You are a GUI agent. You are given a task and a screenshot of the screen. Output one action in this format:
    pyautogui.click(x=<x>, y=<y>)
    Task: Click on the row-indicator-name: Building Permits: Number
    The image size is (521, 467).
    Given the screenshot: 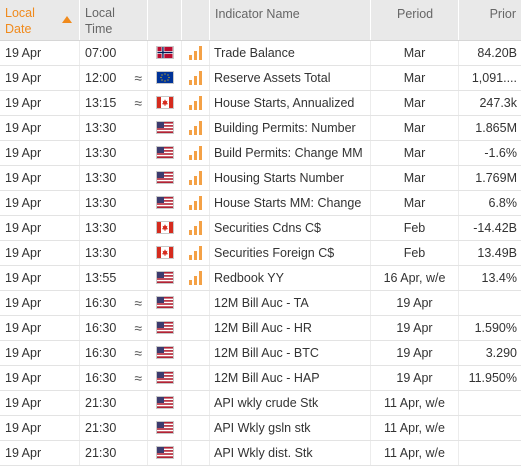 What is the action you would take?
    pyautogui.click(x=290, y=128)
    